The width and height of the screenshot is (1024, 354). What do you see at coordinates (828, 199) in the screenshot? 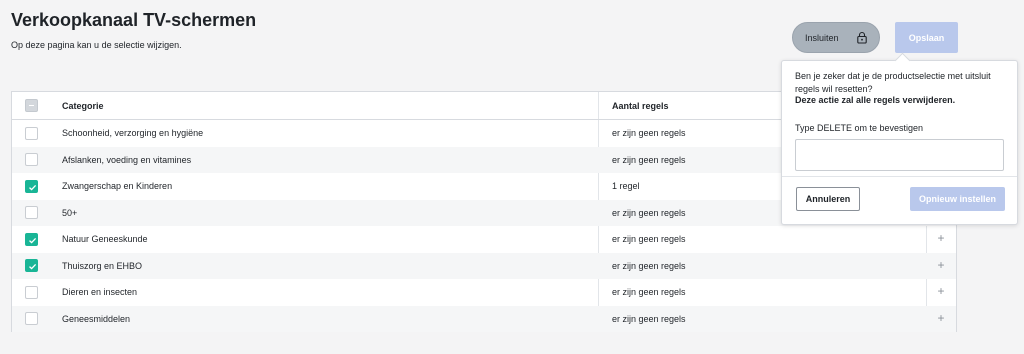
I see `cancel-button: Annuleren` at bounding box center [828, 199].